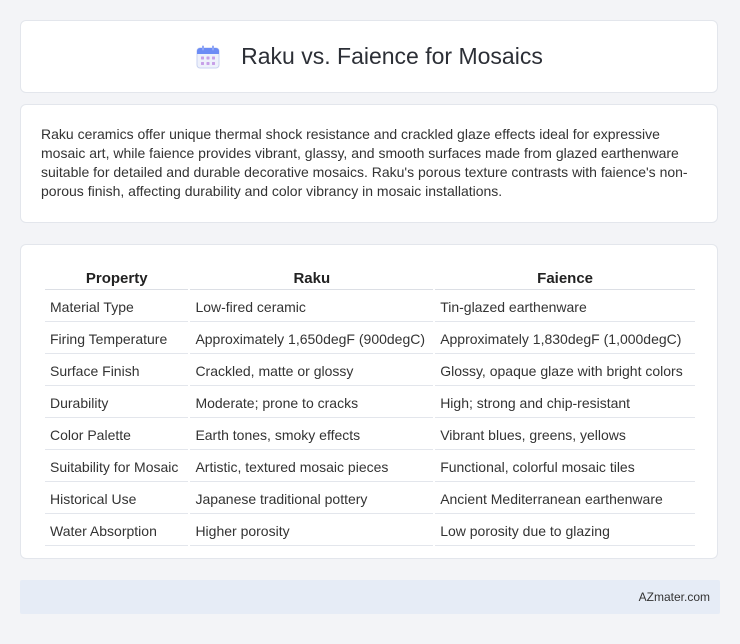 This screenshot has height=644, width=740. Describe the element at coordinates (565, 278) in the screenshot. I see `column-header-faience: Faience` at that location.